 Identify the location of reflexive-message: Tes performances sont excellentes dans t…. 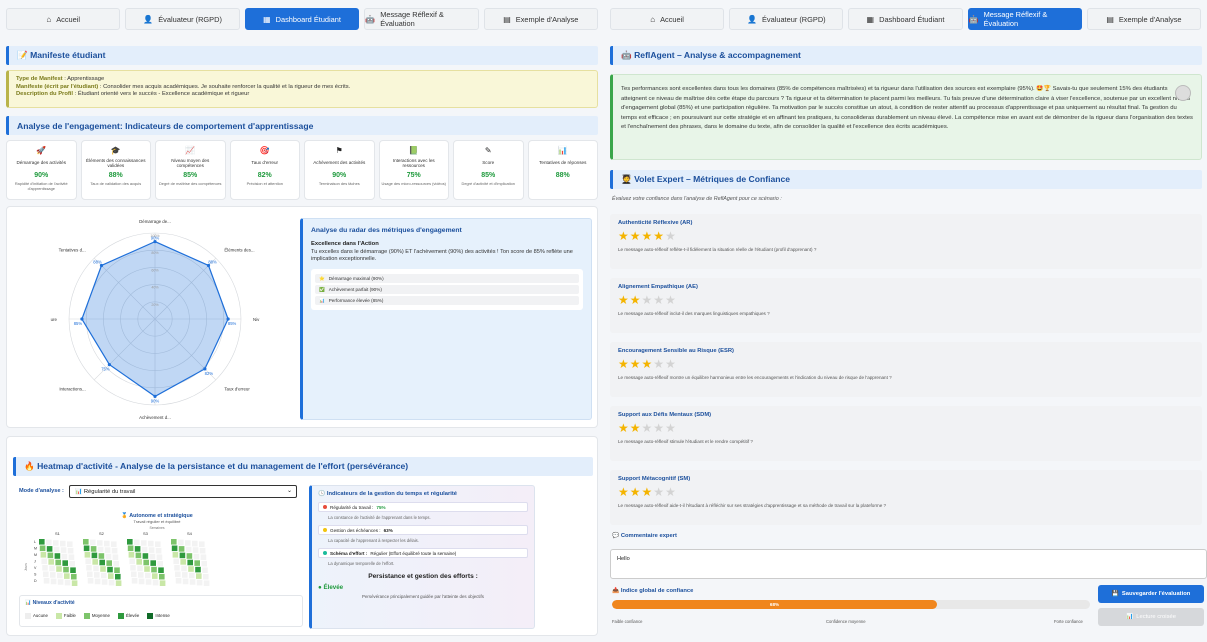
(906, 117).